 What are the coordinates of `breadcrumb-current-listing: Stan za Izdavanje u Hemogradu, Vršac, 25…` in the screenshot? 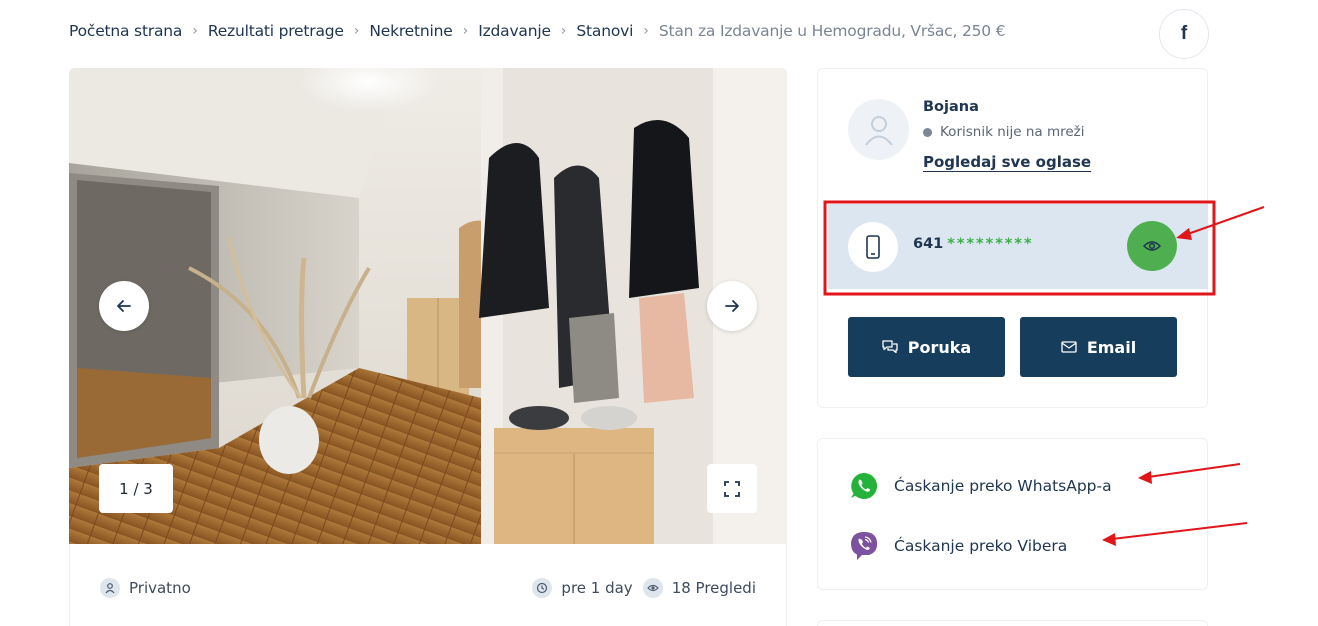 It's located at (832, 31).